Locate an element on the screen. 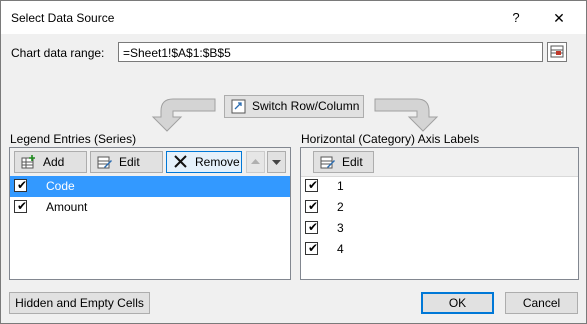 The width and height of the screenshot is (587, 324). edit-axis-labels-button: Edit is located at coordinates (343, 162).